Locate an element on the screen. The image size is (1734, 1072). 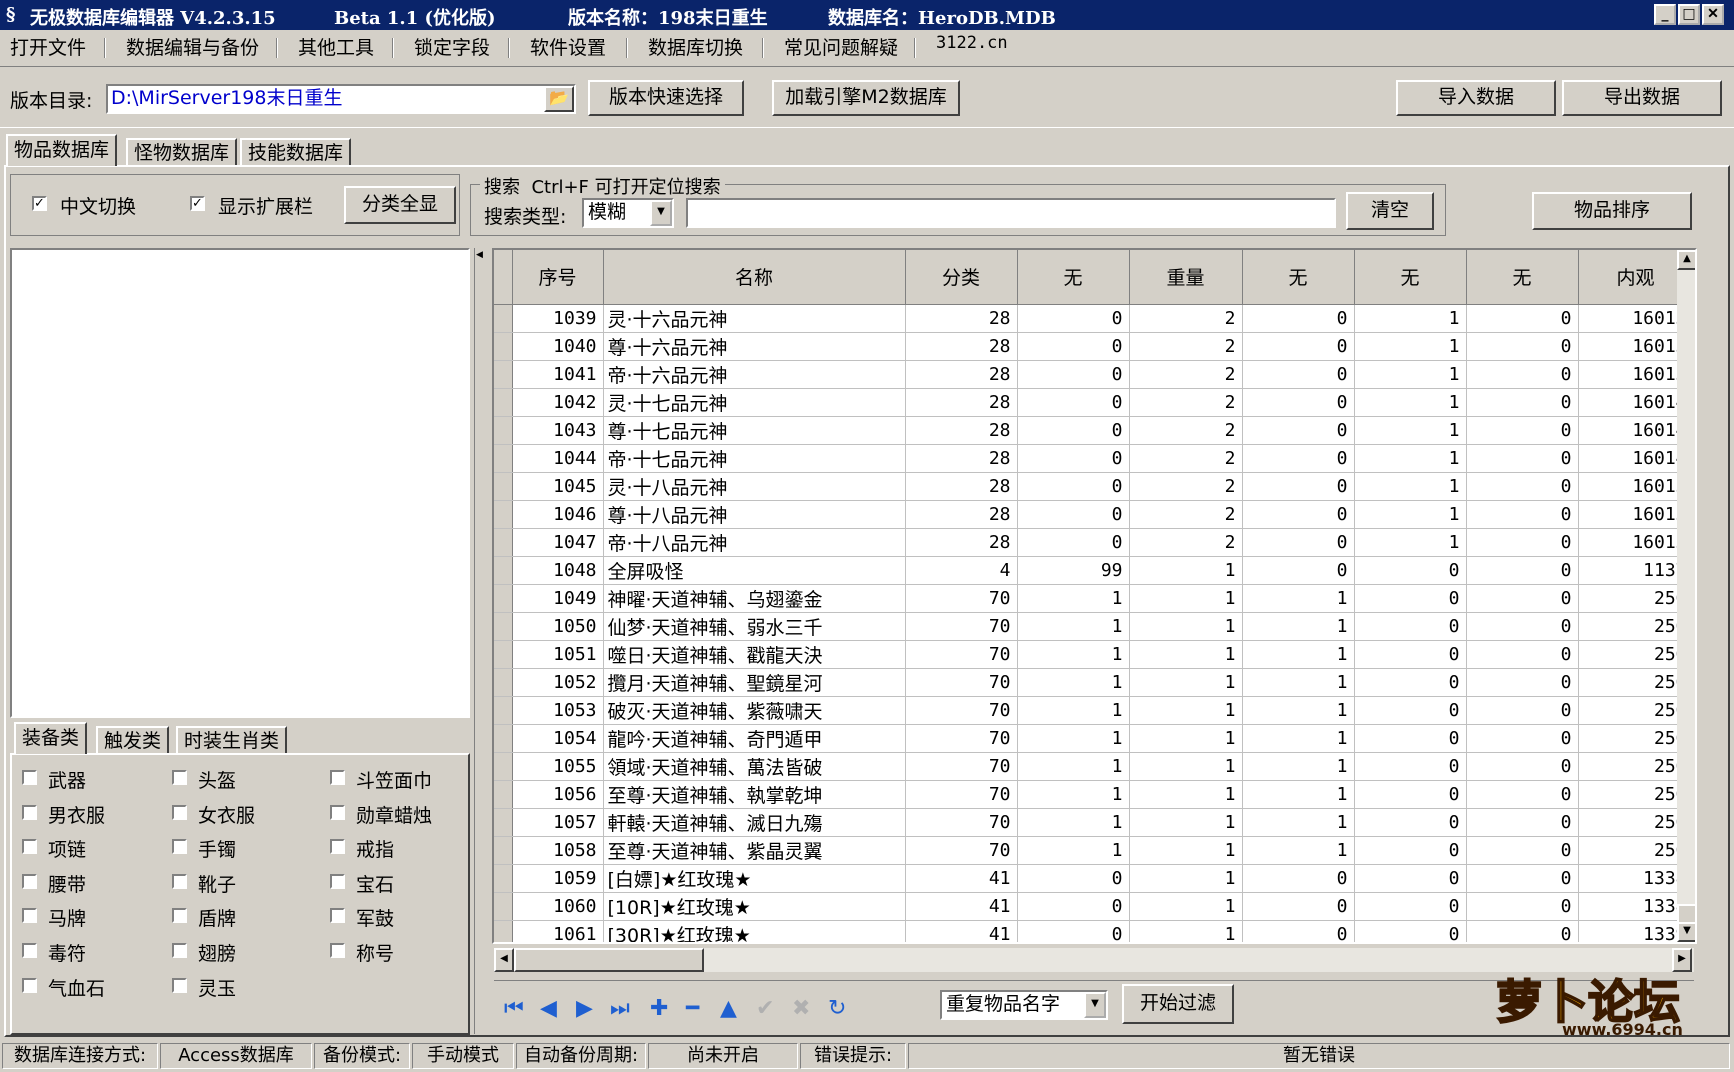
table-cell: 1056 is located at coordinates (558, 794).